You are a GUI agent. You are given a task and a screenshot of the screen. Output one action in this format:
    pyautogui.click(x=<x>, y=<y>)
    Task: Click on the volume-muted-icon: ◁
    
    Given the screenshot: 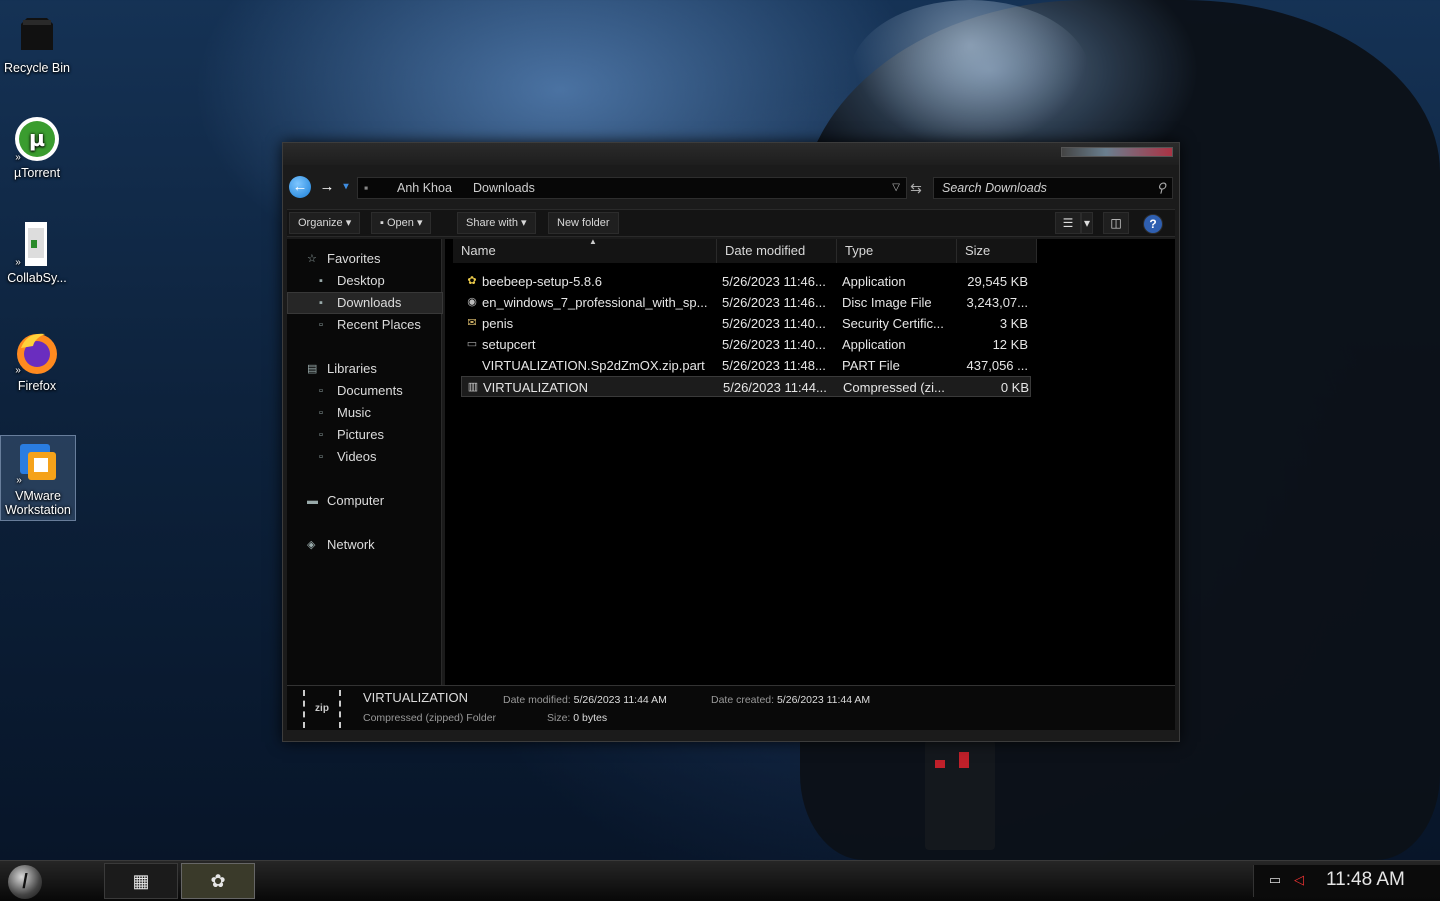 What is the action you would take?
    pyautogui.click(x=1299, y=880)
    